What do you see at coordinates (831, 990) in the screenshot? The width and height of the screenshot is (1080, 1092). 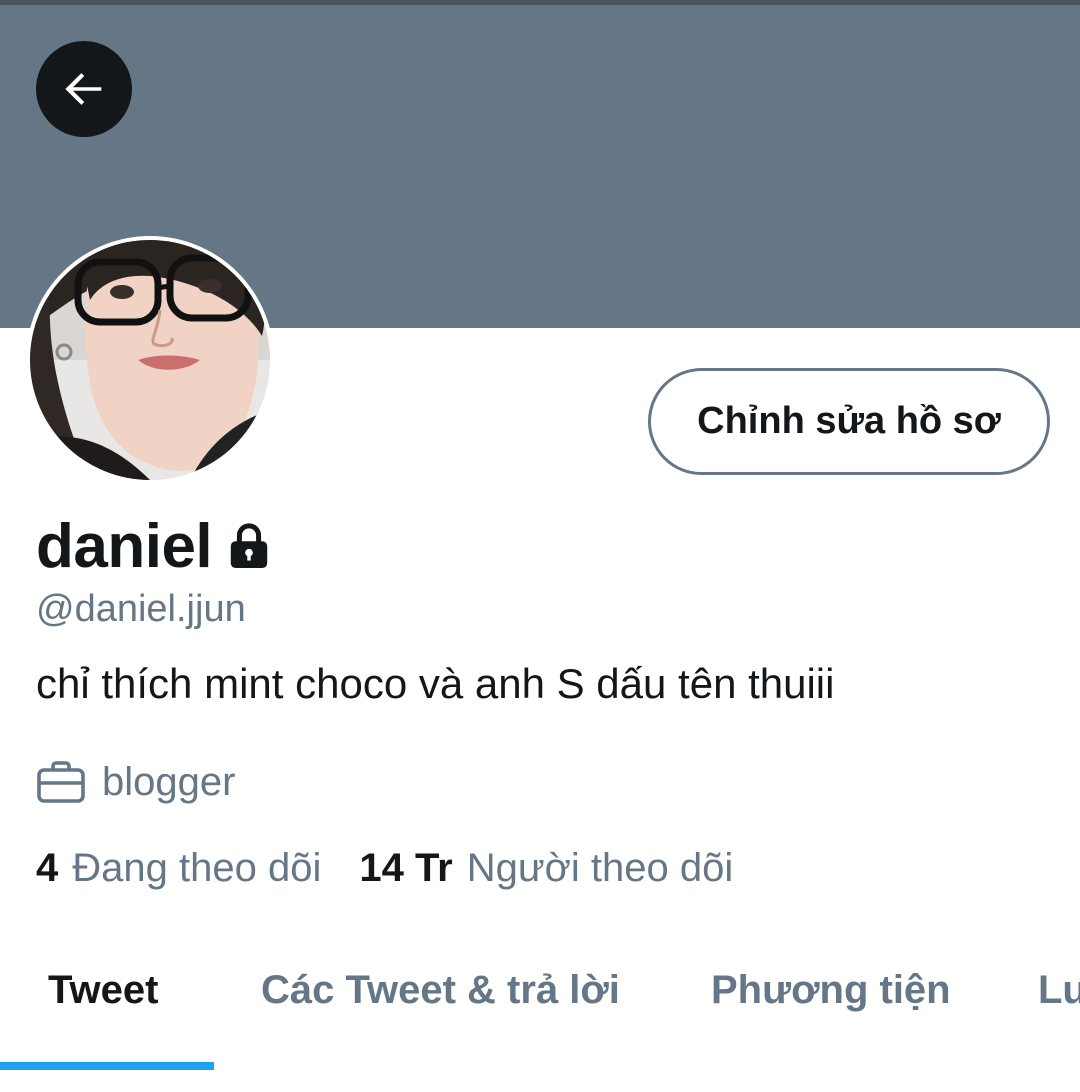 I see `tab-media: Phương tiện` at bounding box center [831, 990].